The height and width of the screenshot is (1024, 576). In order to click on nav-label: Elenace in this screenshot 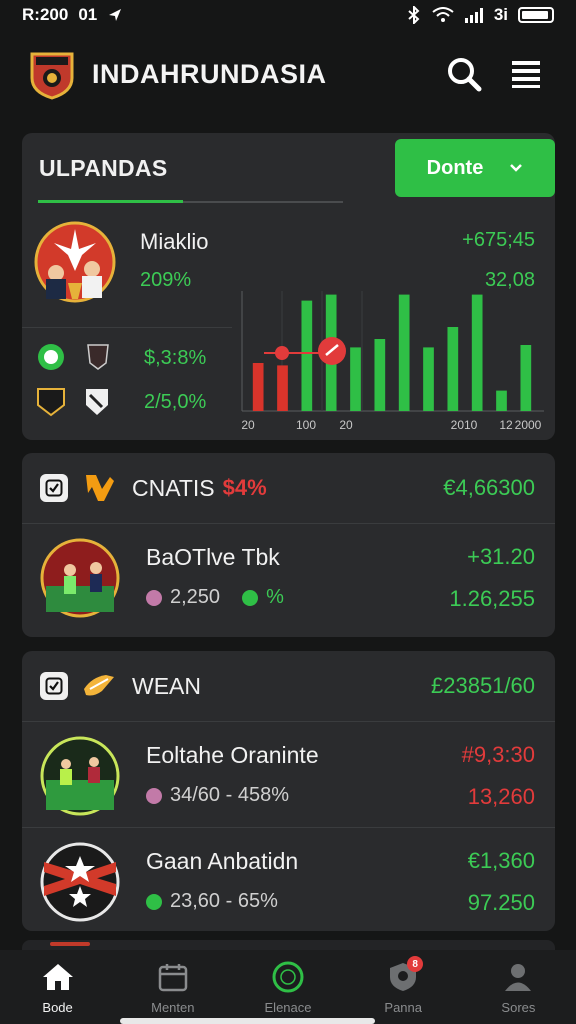, I will do `click(288, 1007)`.